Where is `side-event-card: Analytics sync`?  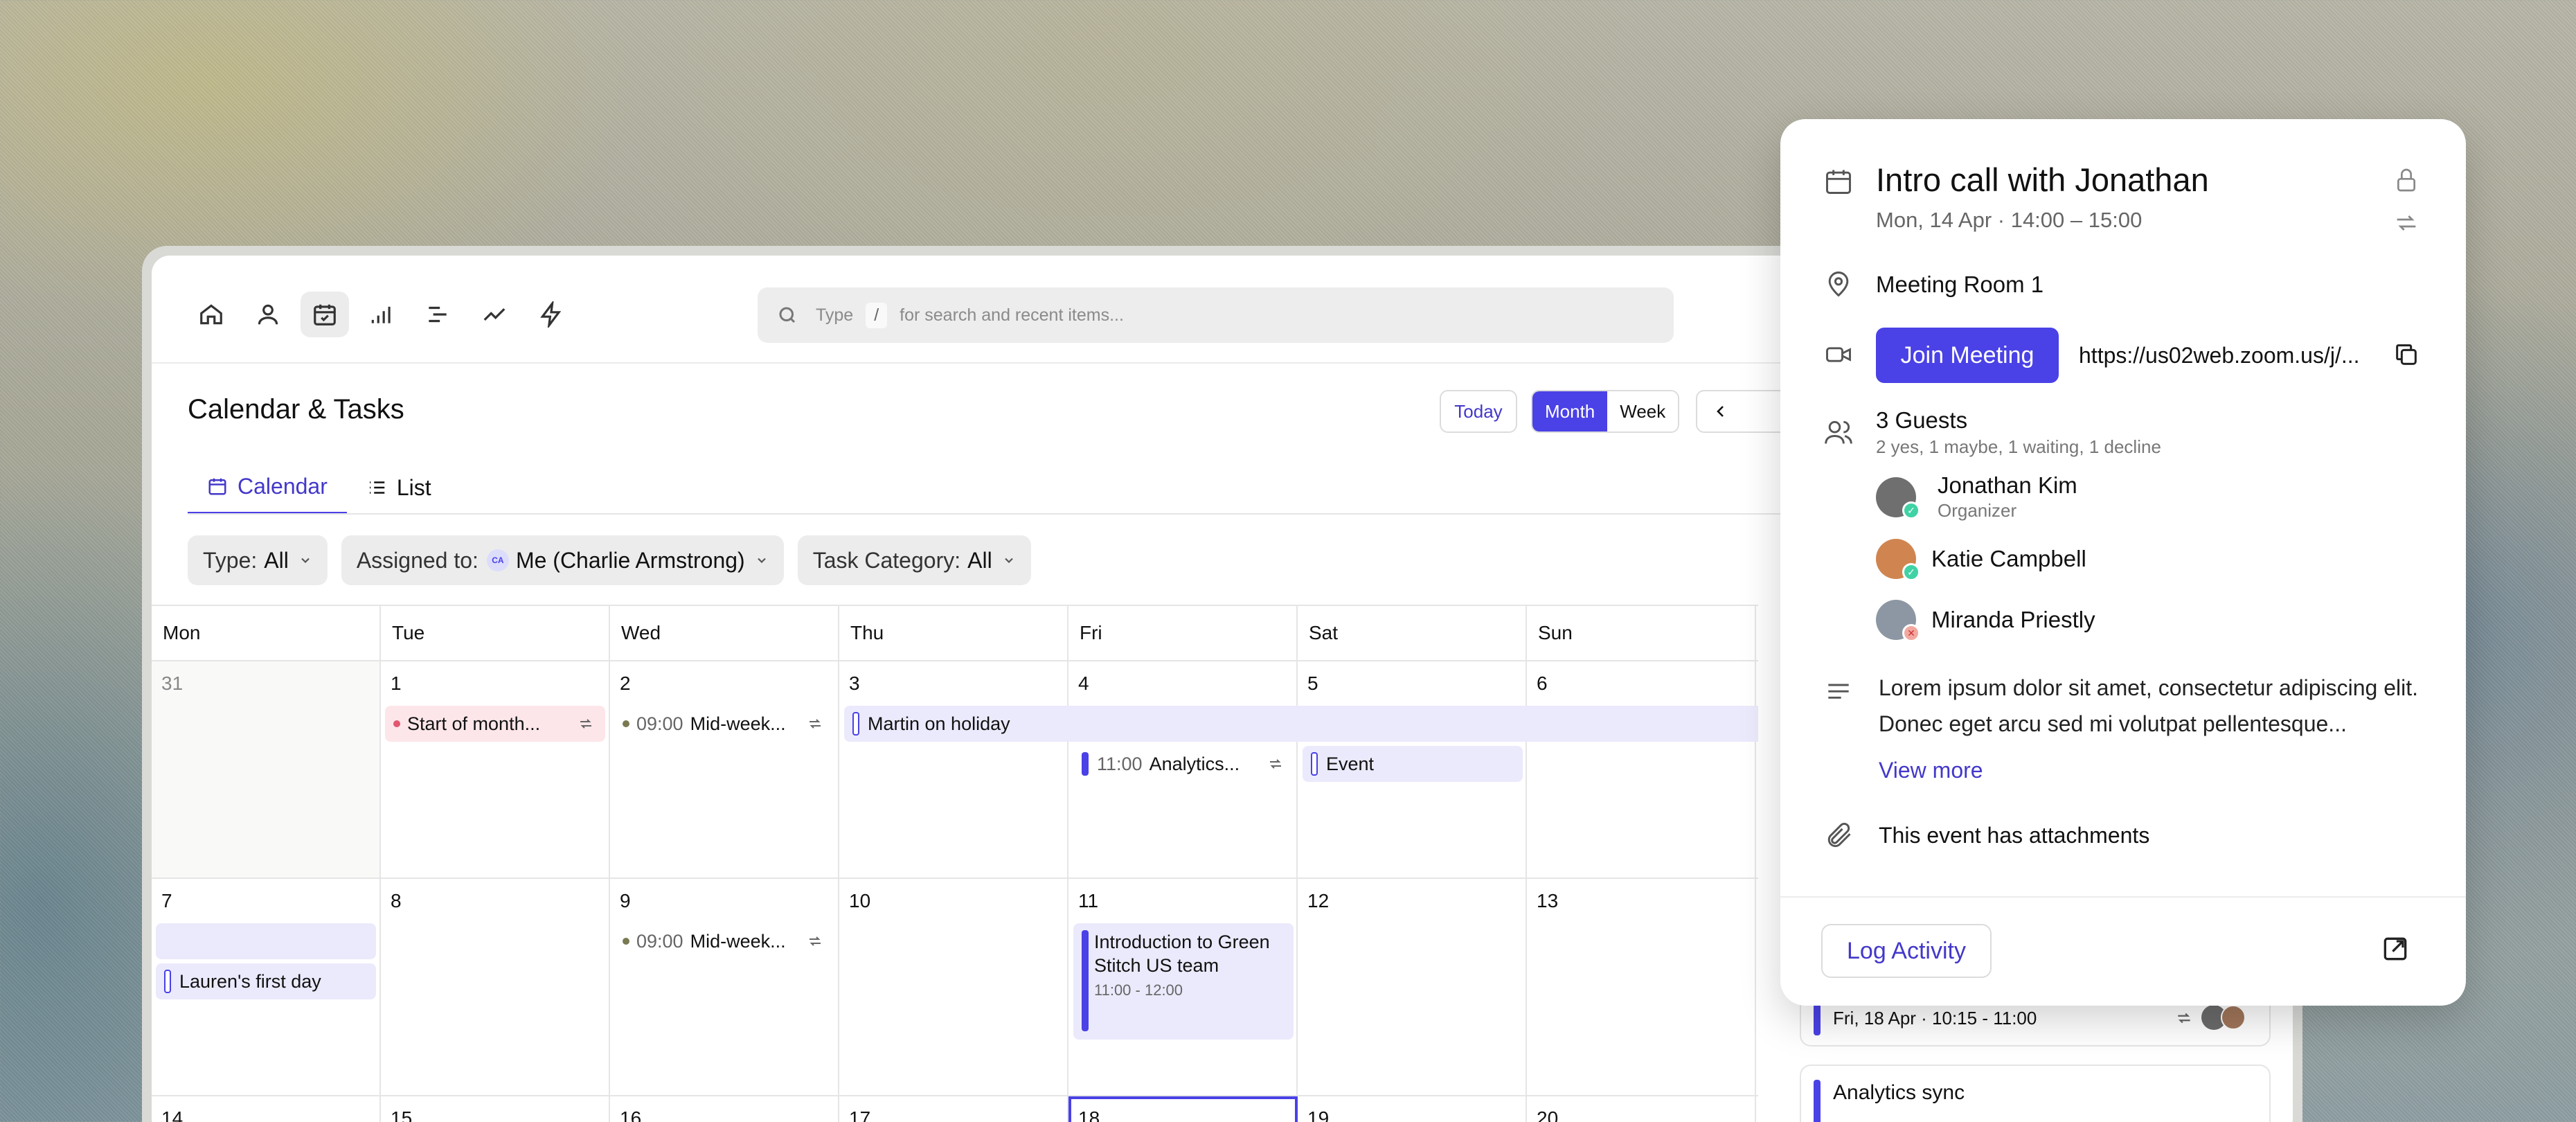
side-event-card: Analytics sync is located at coordinates (2036, 1093).